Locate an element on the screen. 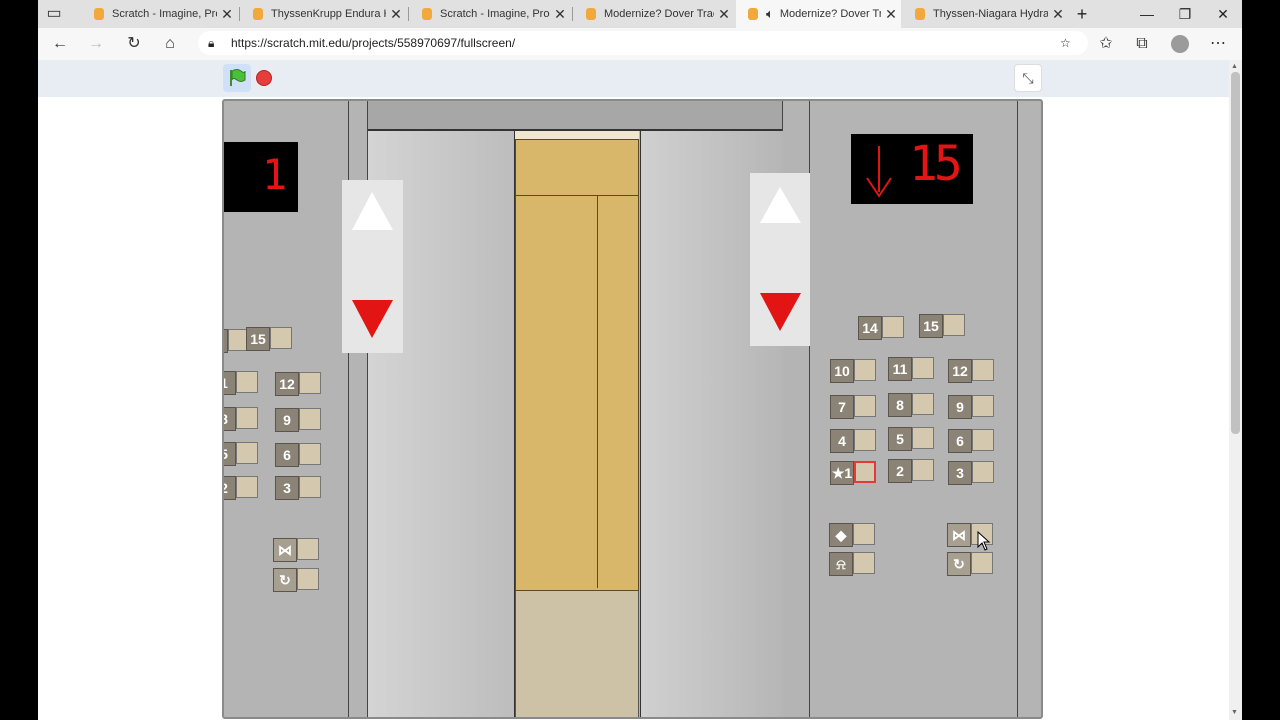  cab-floor is located at coordinates (577, 654).